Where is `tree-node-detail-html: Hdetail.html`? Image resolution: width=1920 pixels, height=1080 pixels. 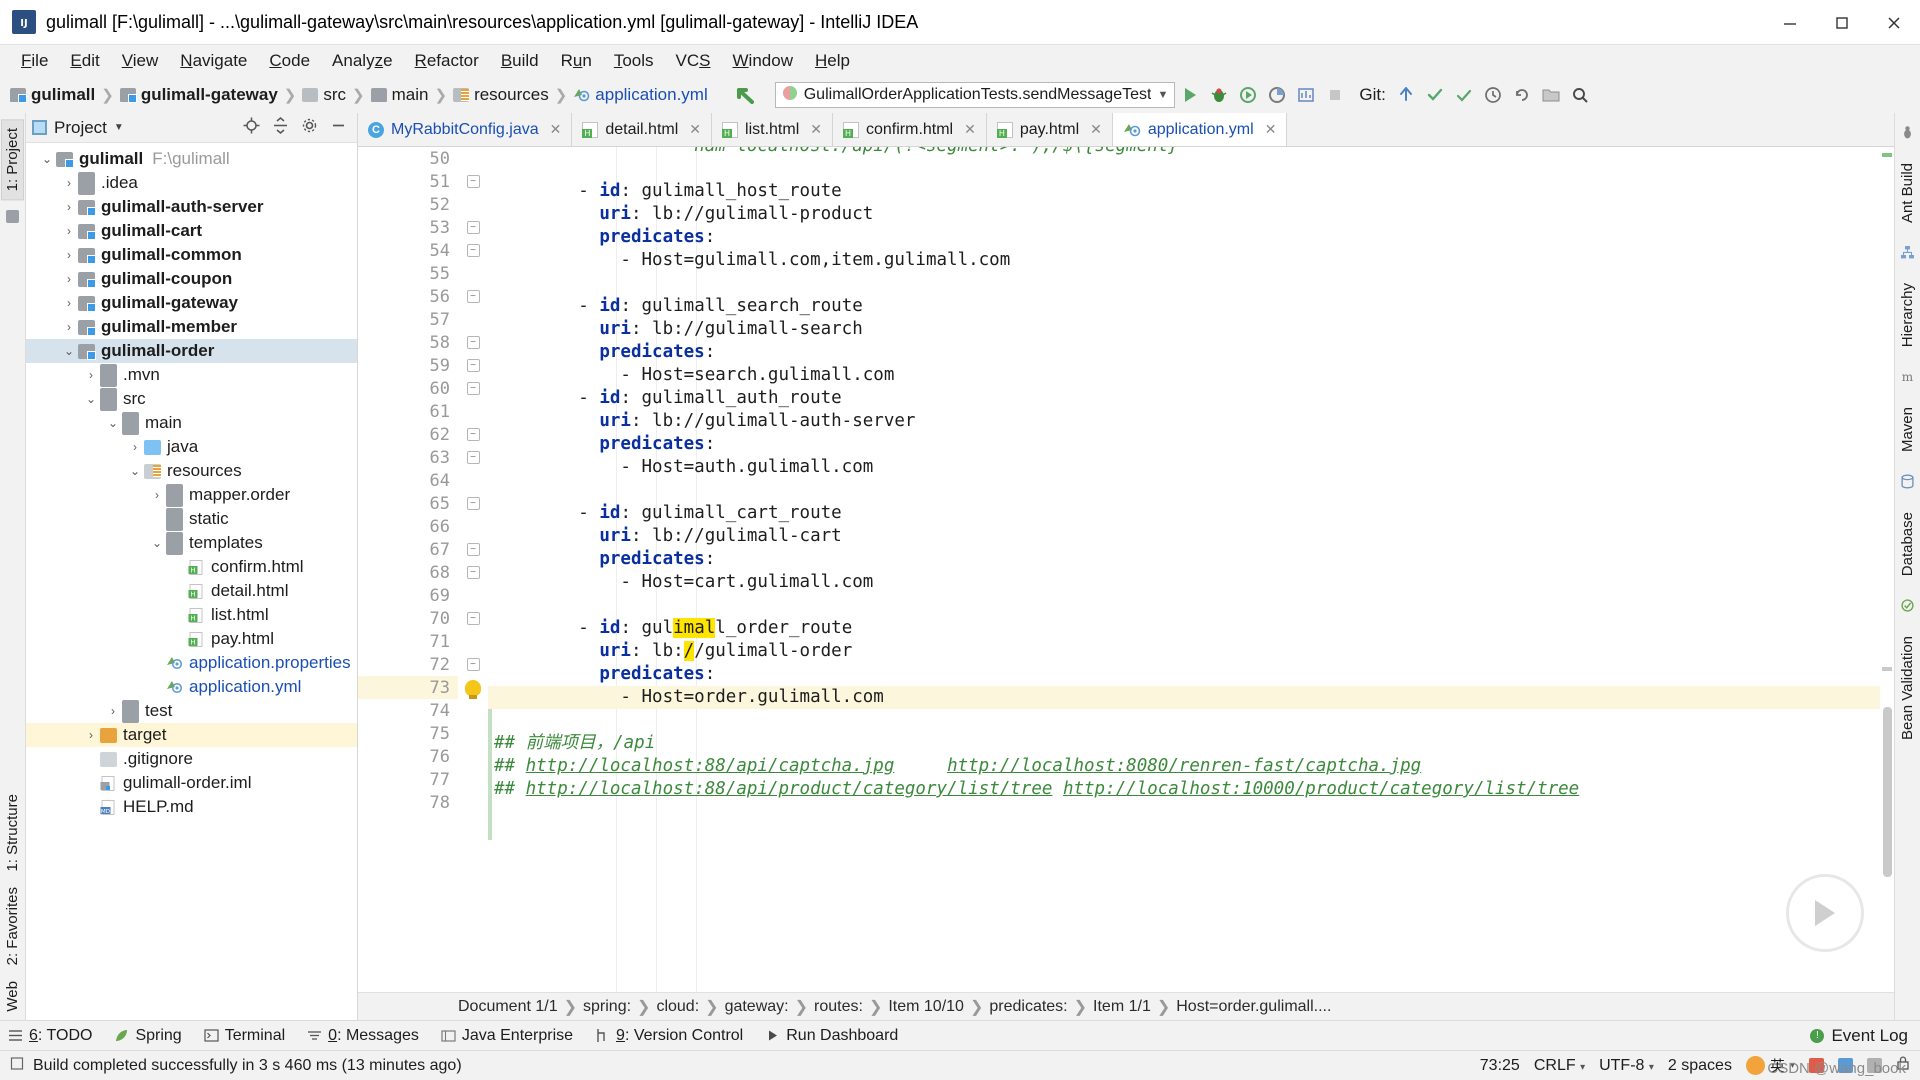
tree-node-detail-html: Hdetail.html is located at coordinates (191, 591).